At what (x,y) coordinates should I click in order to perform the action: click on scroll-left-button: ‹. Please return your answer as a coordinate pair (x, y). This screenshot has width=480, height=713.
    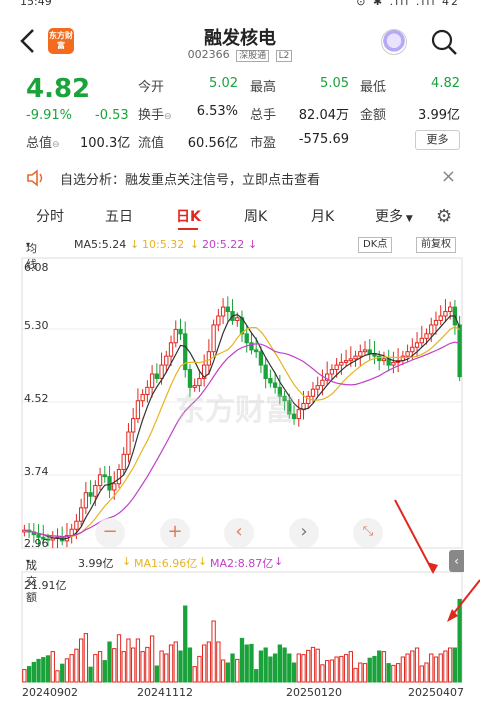
    Looking at the image, I should click on (239, 533).